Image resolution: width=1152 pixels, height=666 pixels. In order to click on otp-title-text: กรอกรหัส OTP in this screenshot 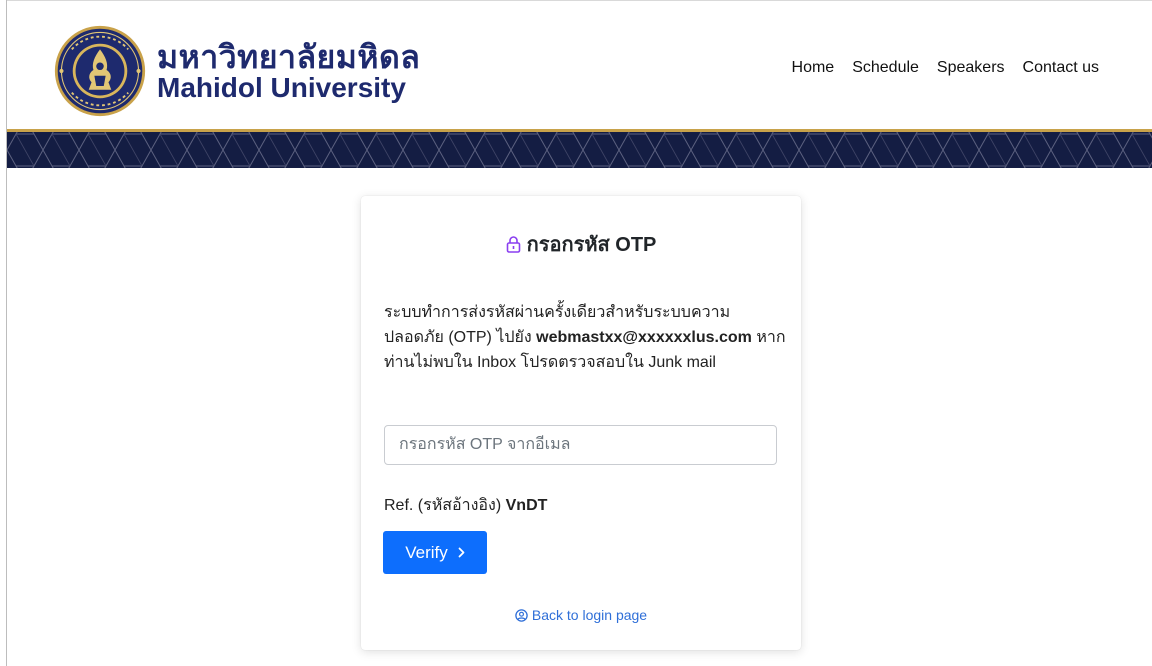, I will do `click(591, 245)`.